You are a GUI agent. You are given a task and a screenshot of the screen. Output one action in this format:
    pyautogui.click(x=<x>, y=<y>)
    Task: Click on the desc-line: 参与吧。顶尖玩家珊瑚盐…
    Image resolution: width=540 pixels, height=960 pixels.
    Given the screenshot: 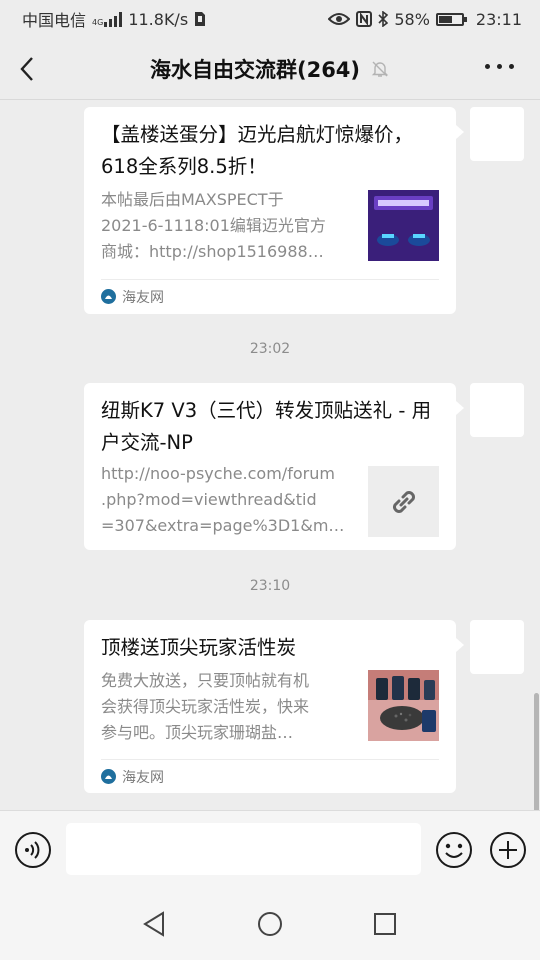 What is the action you would take?
    pyautogui.click(x=197, y=732)
    